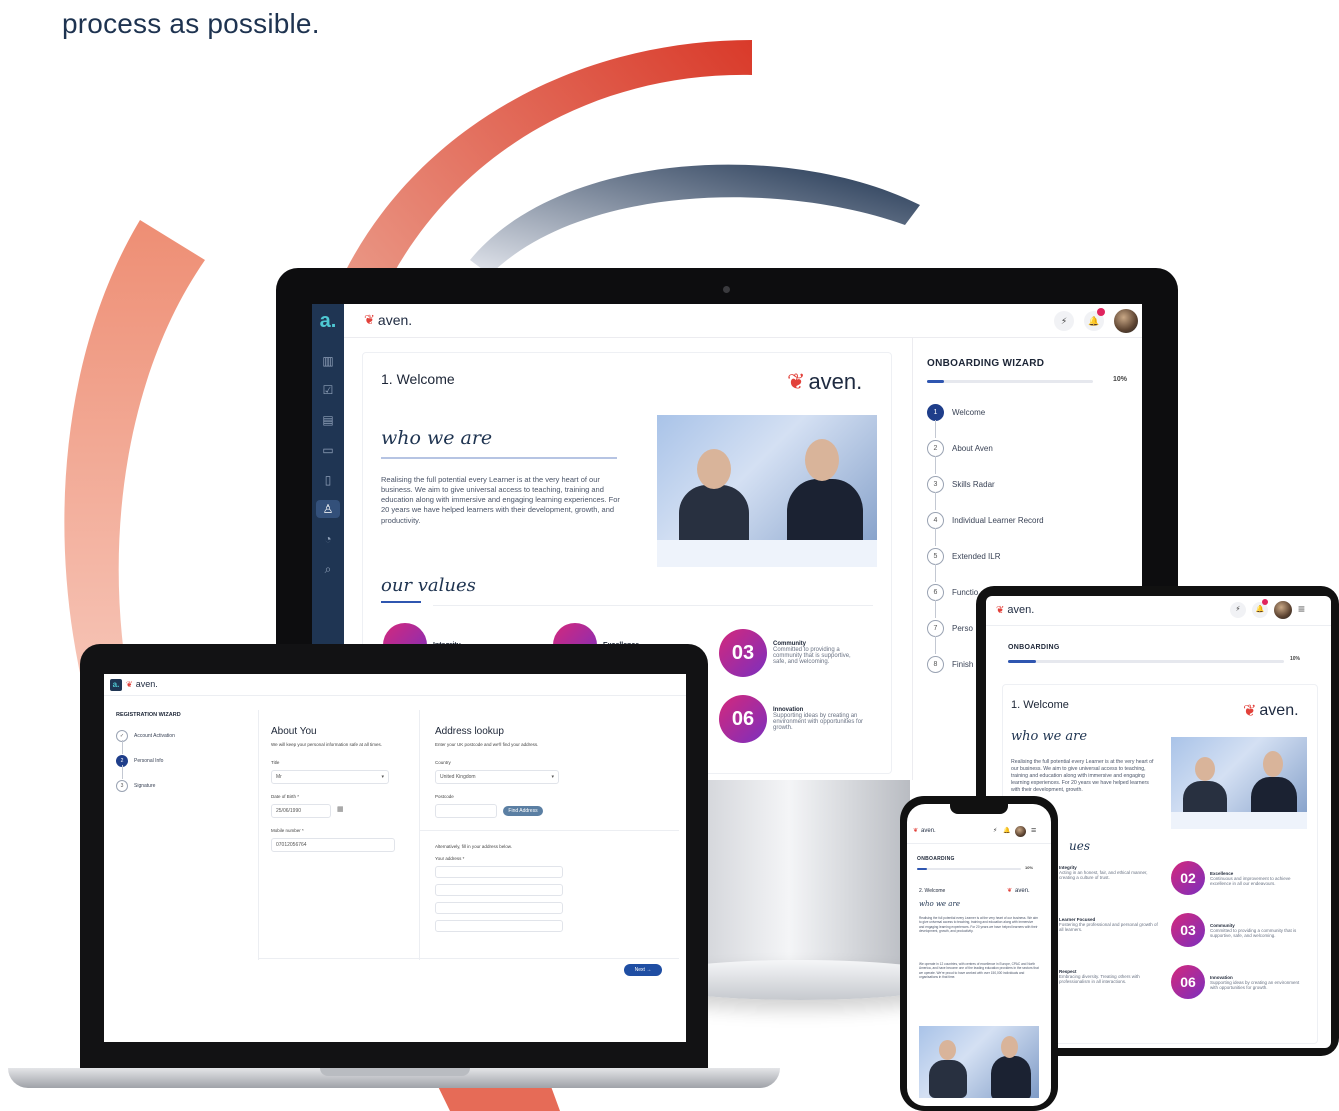 This screenshot has width=1339, height=1111. I want to click on laptop-brand: ❦ aven., so click(142, 684).